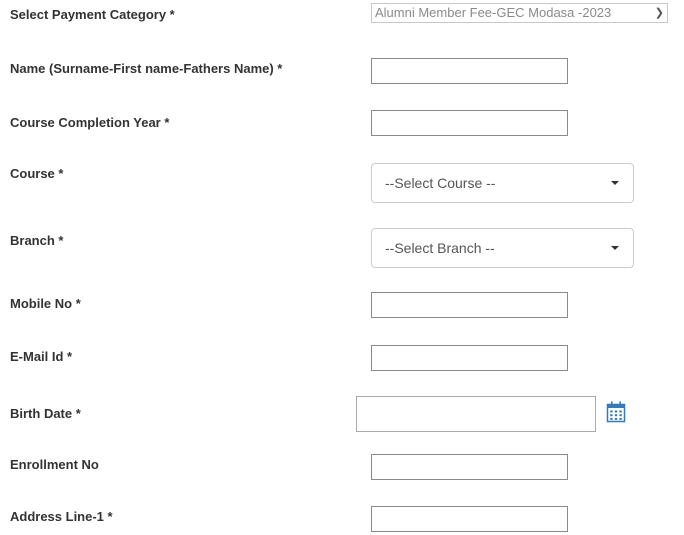 The width and height of the screenshot is (684, 535). I want to click on enrollment-input, so click(469, 467).